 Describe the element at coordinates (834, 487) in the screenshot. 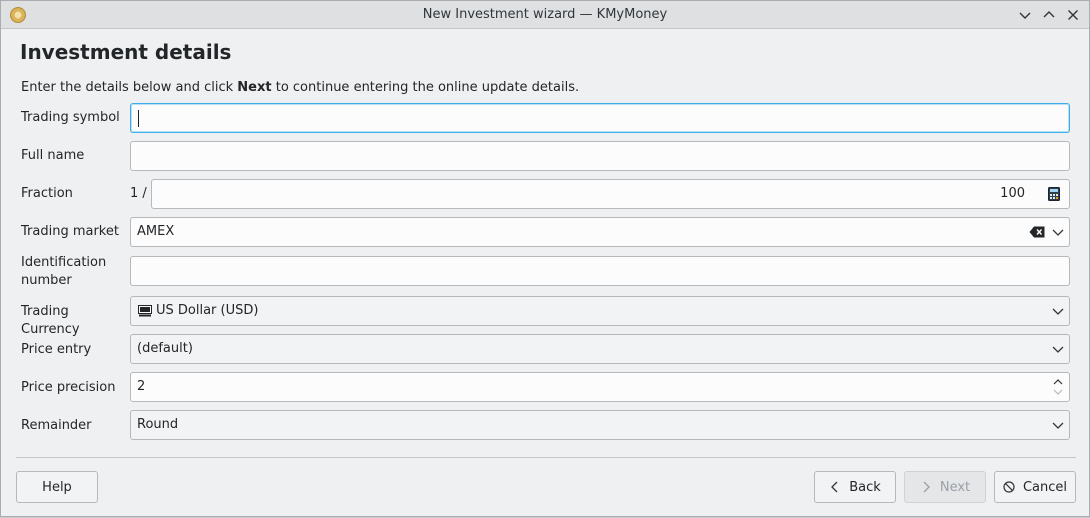

I see `chevron-left-icon` at that location.